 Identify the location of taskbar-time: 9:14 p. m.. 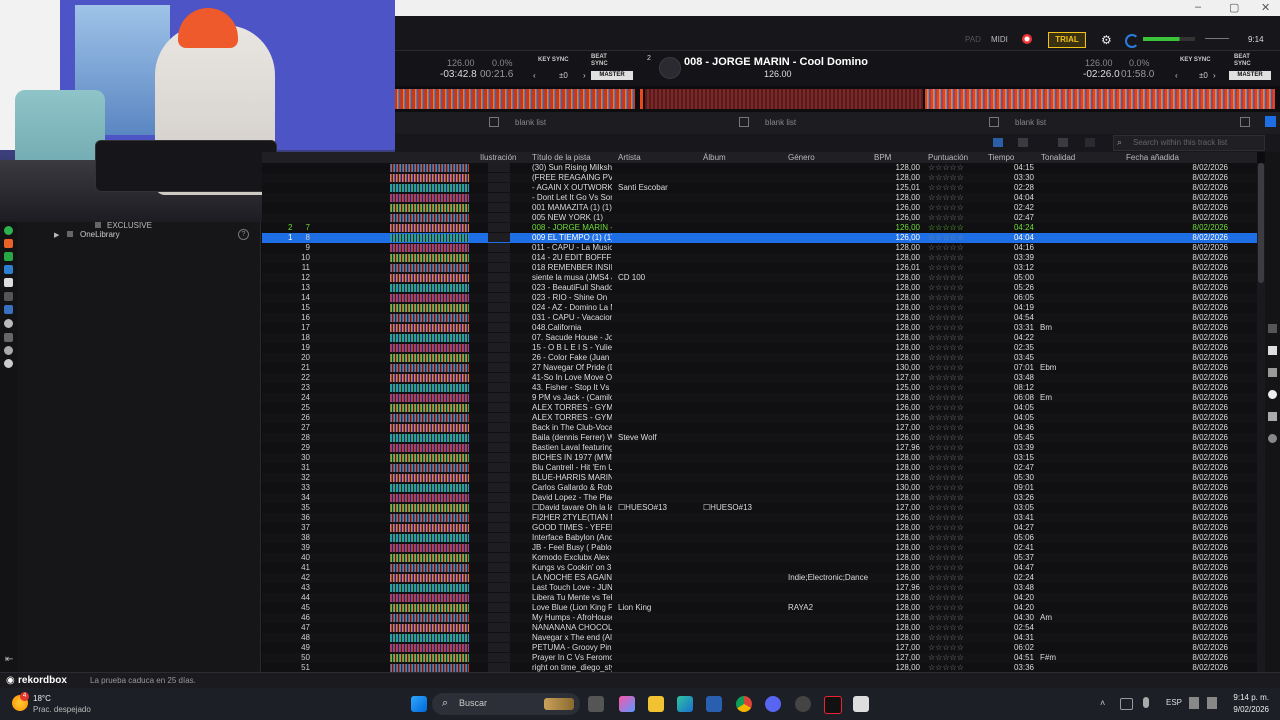
(1247, 697).